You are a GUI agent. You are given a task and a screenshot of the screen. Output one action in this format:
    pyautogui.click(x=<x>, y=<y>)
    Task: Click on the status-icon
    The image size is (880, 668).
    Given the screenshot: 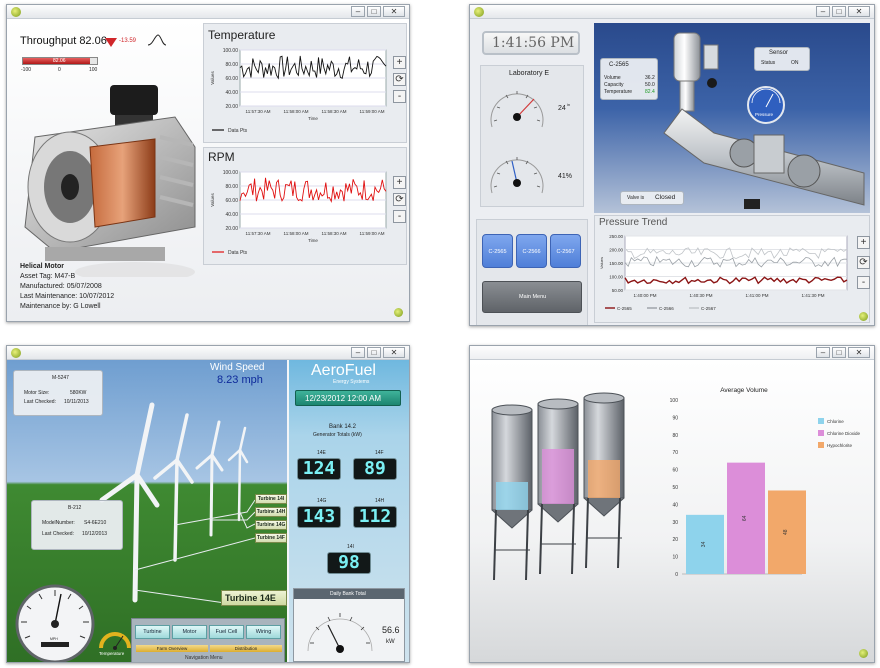 What is the action you would take?
    pyautogui.click(x=863, y=653)
    